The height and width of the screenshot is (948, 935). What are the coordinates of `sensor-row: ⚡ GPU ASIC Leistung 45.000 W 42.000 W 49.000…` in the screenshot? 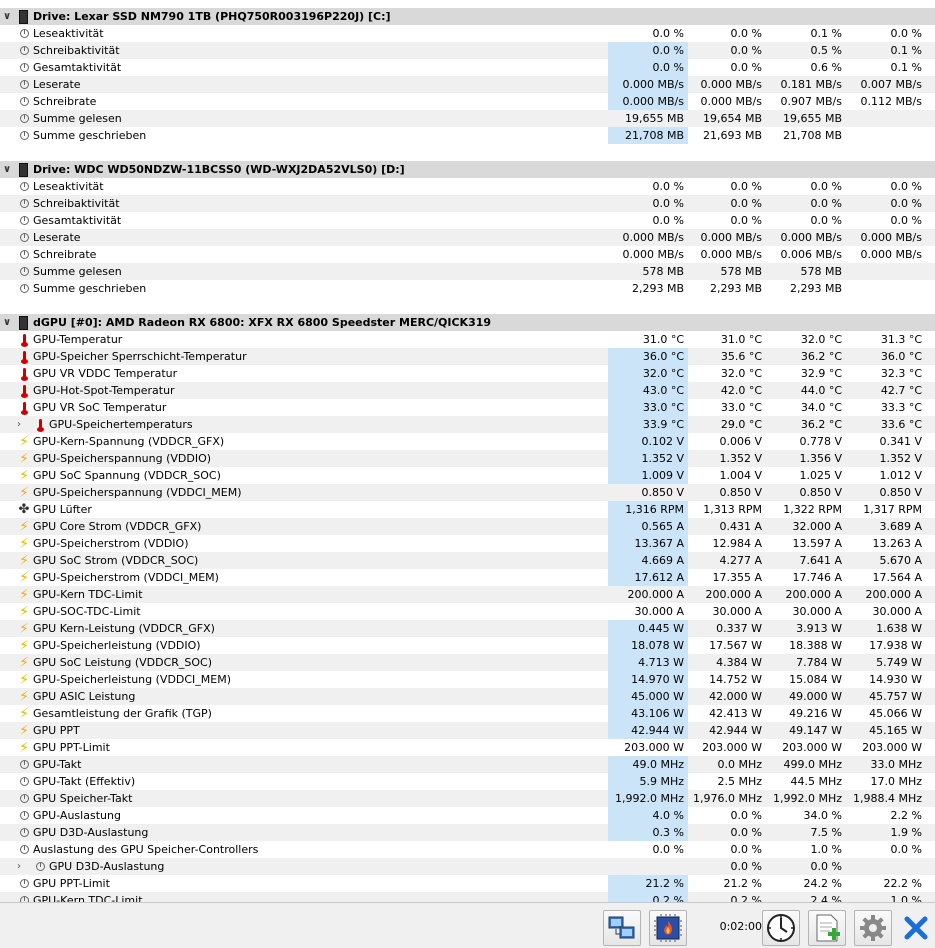 It's located at (467, 696).